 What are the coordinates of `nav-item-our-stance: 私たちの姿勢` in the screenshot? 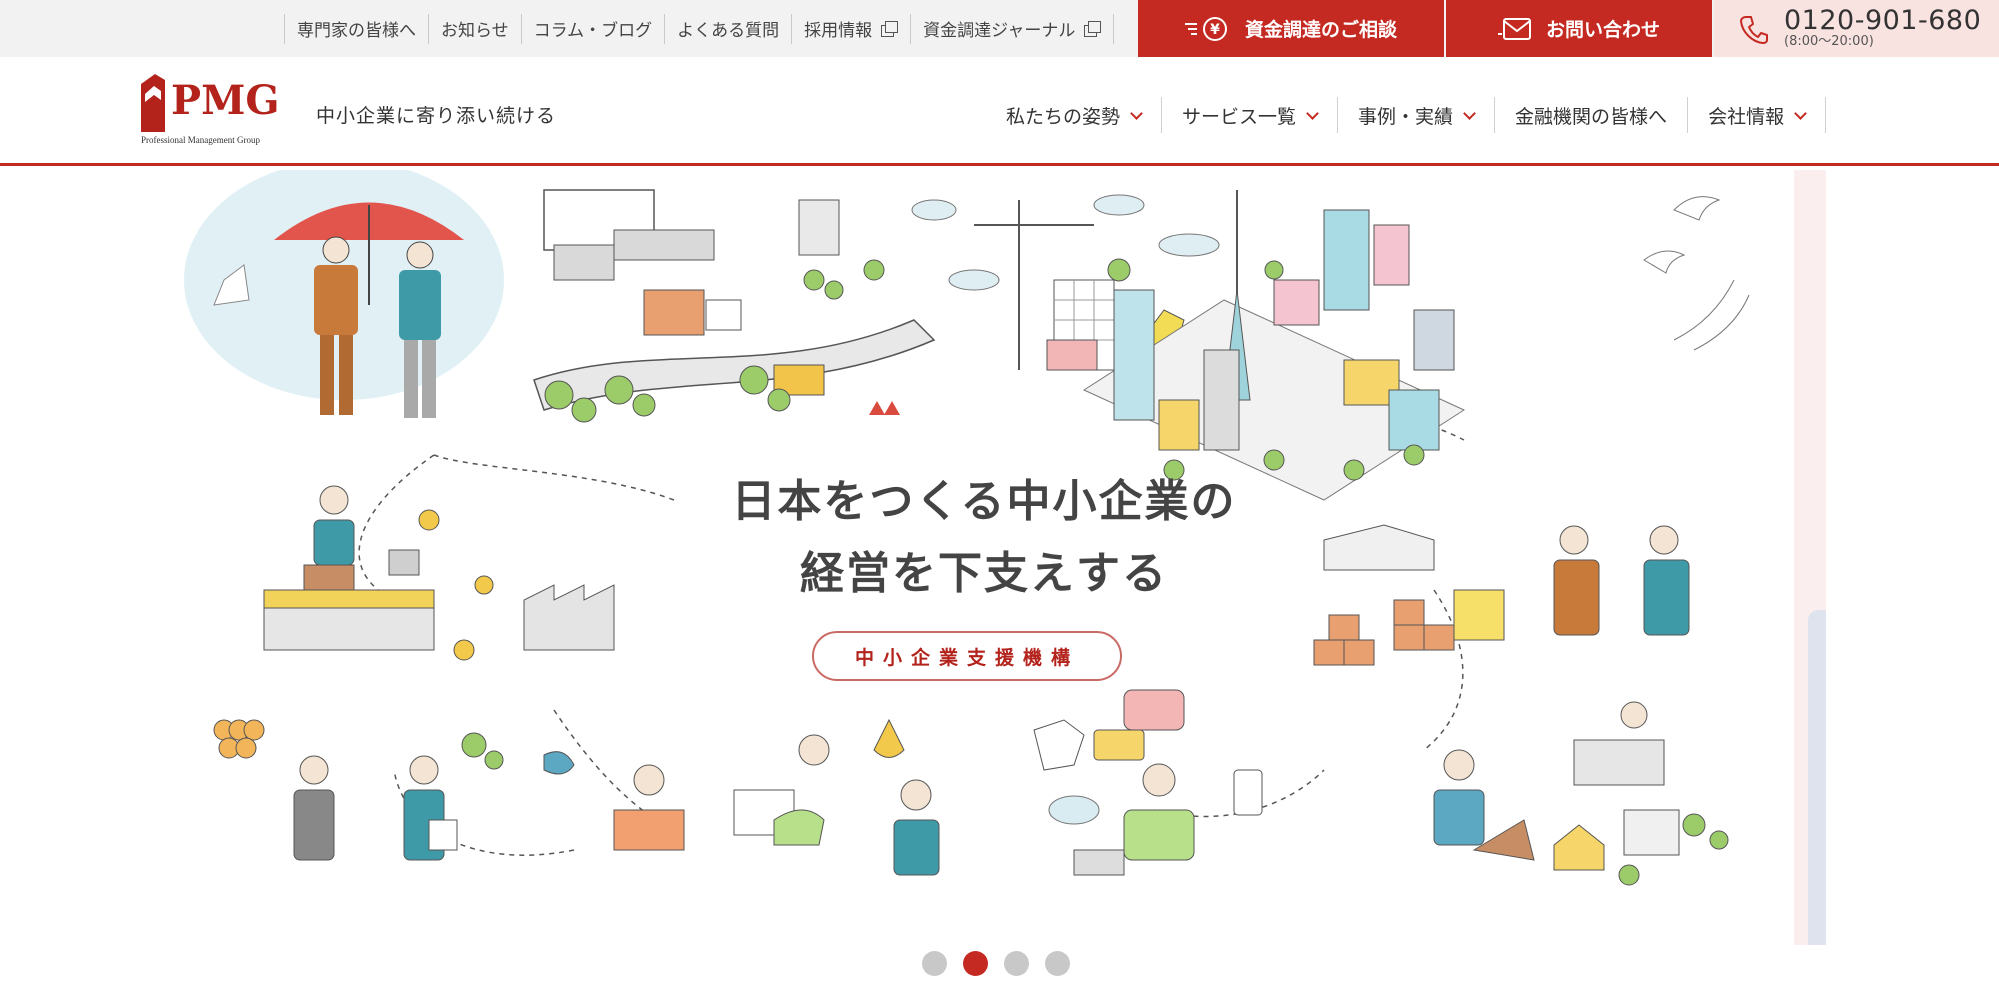 It's located at (1076, 115).